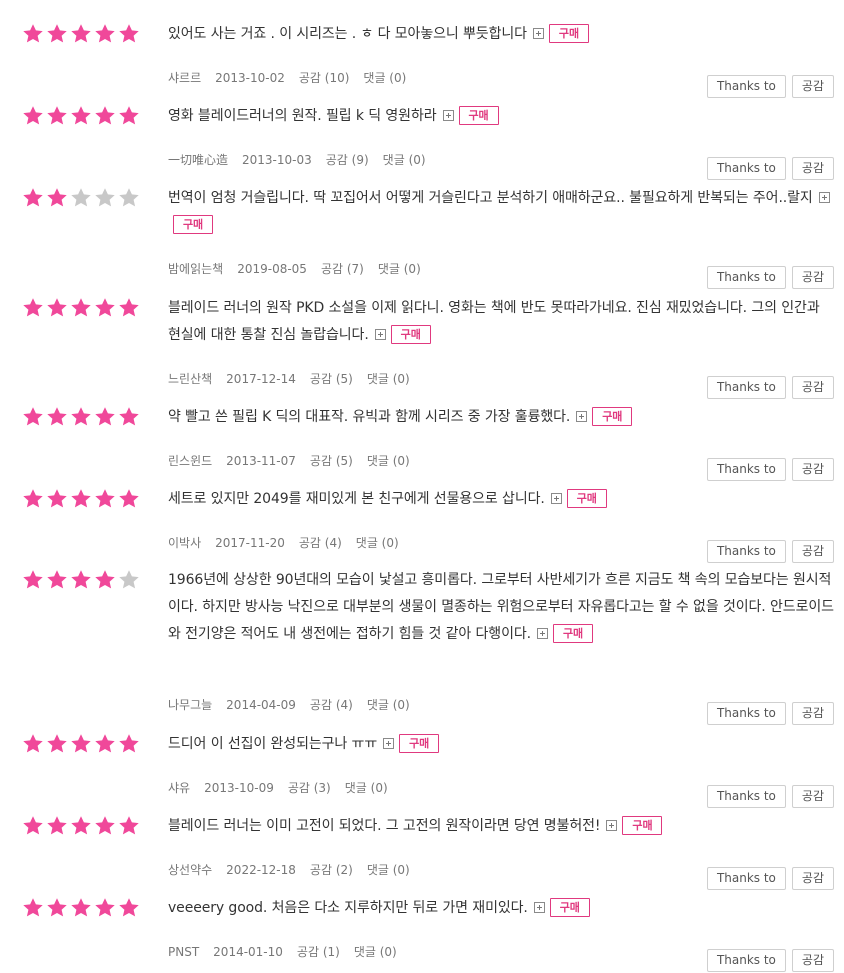  Describe the element at coordinates (296, 378) in the screenshot. I see `review-meta: 느린산책 2017-12-14 공감 (5) 댓글 (0)` at that location.